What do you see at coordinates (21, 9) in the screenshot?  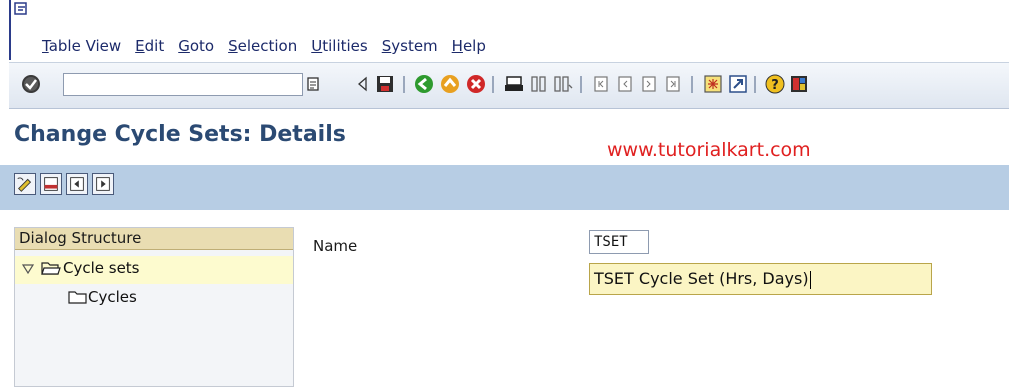 I see `system-menu-icon` at bounding box center [21, 9].